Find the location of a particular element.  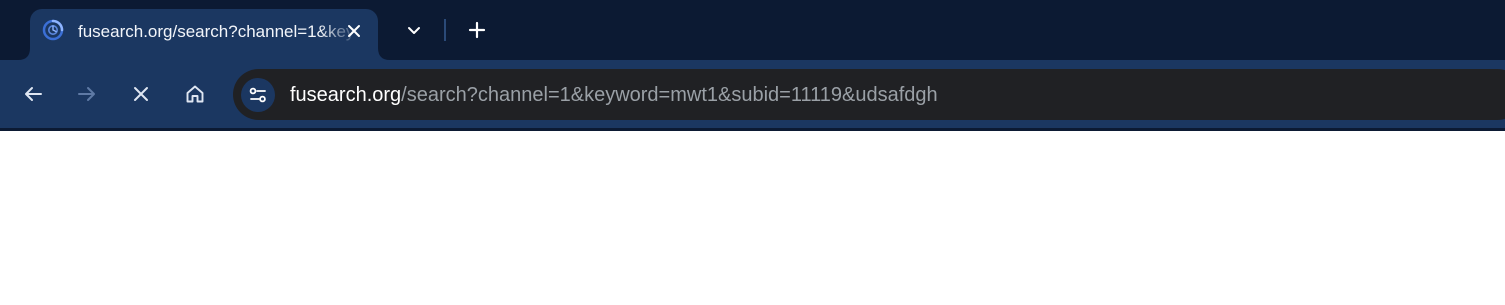

plus-icon is located at coordinates (477, 30).